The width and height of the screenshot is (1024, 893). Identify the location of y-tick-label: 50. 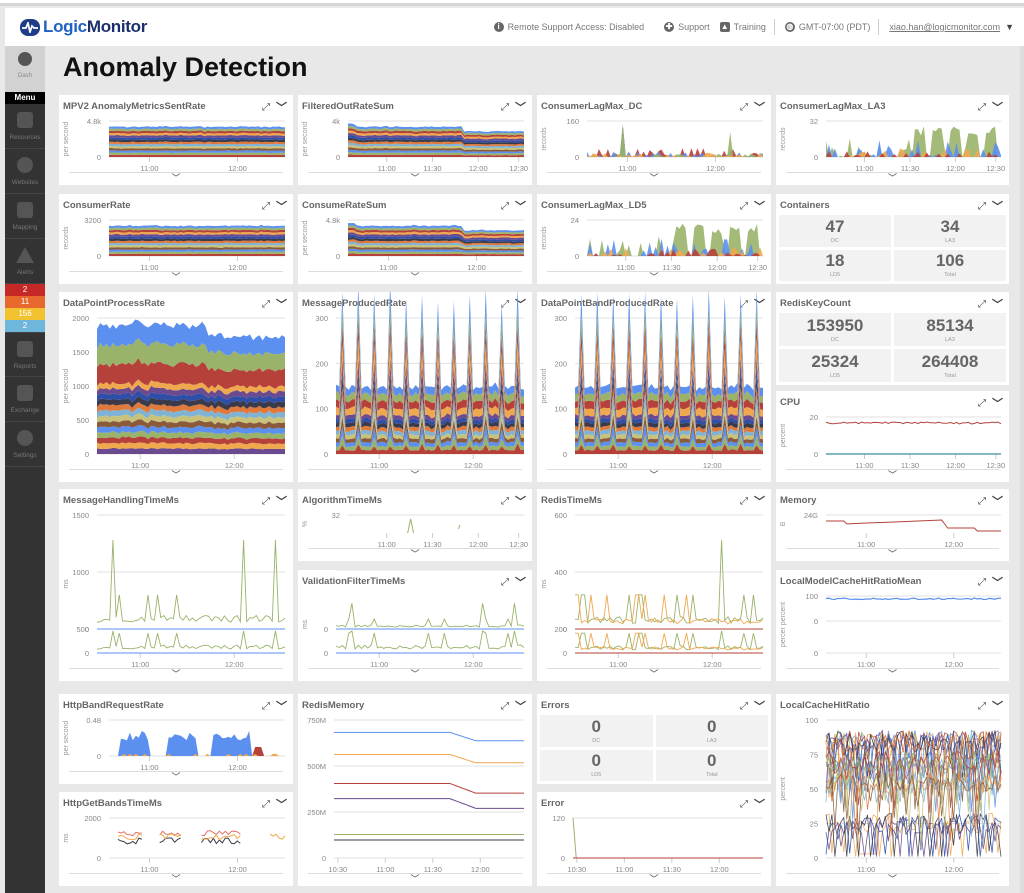
(814, 789).